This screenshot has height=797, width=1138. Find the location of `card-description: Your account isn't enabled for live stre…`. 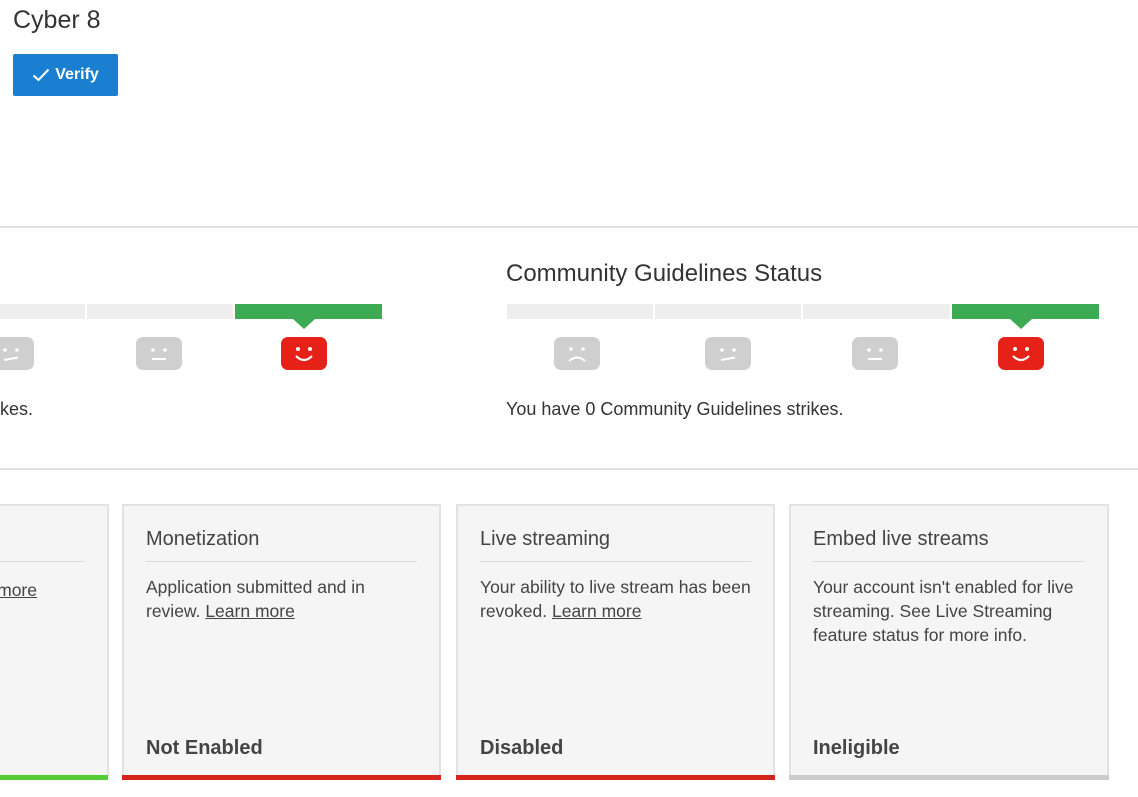

card-description: Your account isn't enabled for live stre… is located at coordinates (943, 611).